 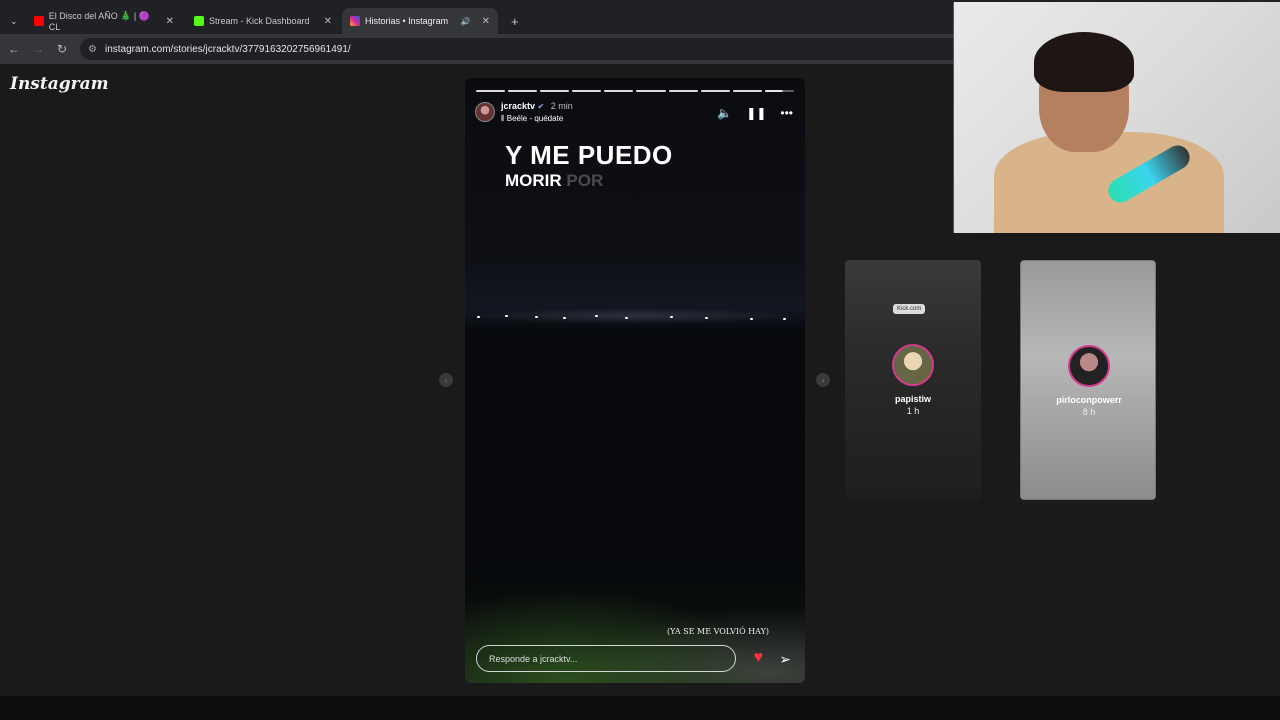 I want to click on speaker-icon: 🔊, so click(x=466, y=21).